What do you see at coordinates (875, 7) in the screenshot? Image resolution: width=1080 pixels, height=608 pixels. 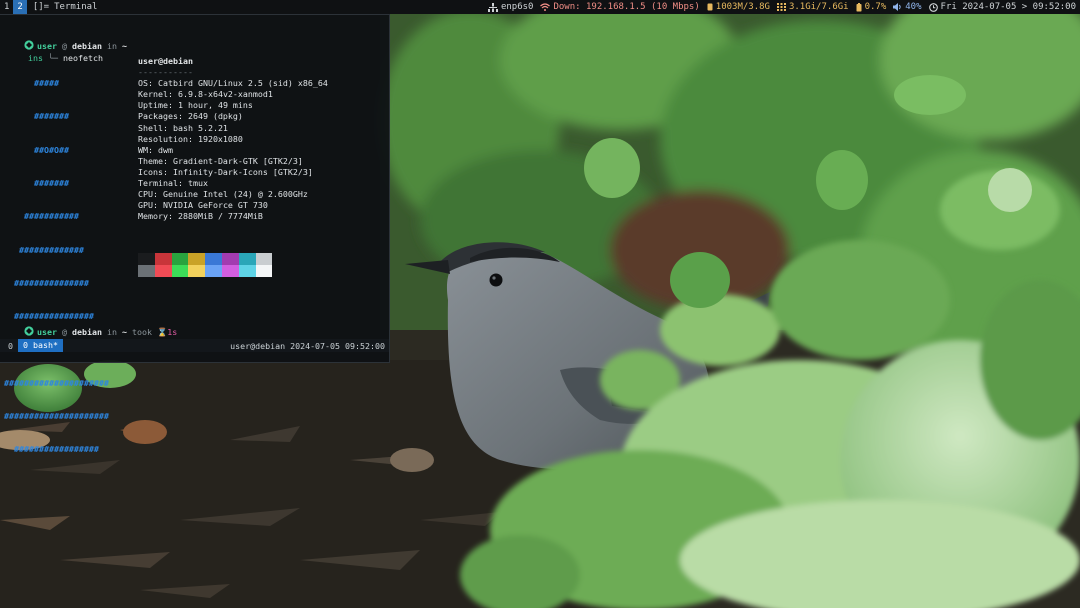 I see `battery-text: 0.7%` at bounding box center [875, 7].